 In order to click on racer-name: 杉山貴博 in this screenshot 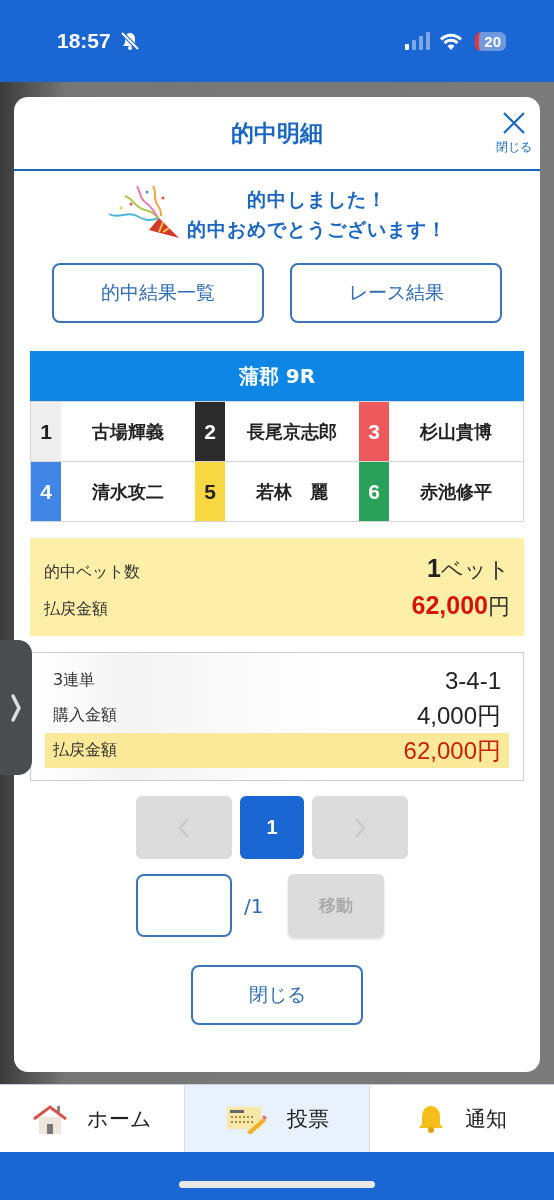, I will do `click(455, 431)`.